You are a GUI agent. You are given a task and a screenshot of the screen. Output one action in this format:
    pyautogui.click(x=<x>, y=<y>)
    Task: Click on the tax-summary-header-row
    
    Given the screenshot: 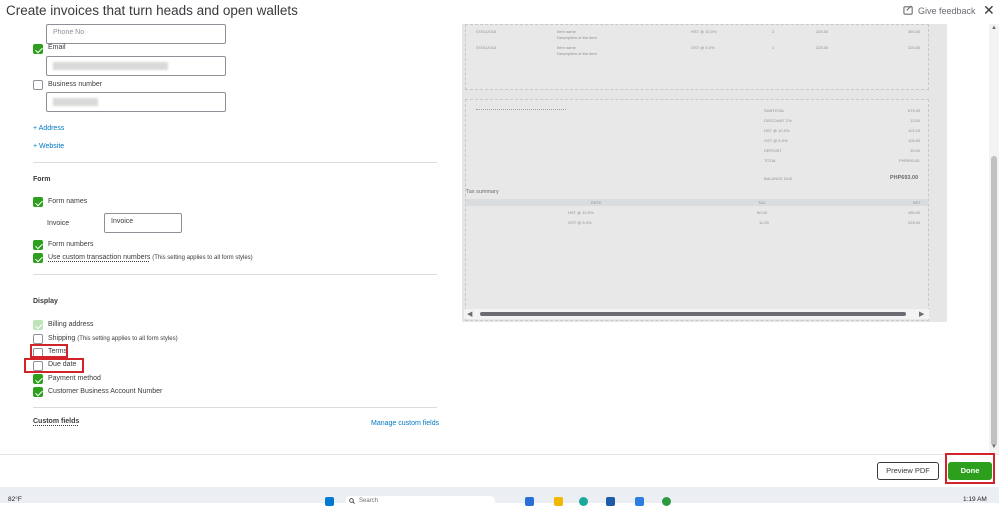 What is the action you would take?
    pyautogui.click(x=697, y=202)
    